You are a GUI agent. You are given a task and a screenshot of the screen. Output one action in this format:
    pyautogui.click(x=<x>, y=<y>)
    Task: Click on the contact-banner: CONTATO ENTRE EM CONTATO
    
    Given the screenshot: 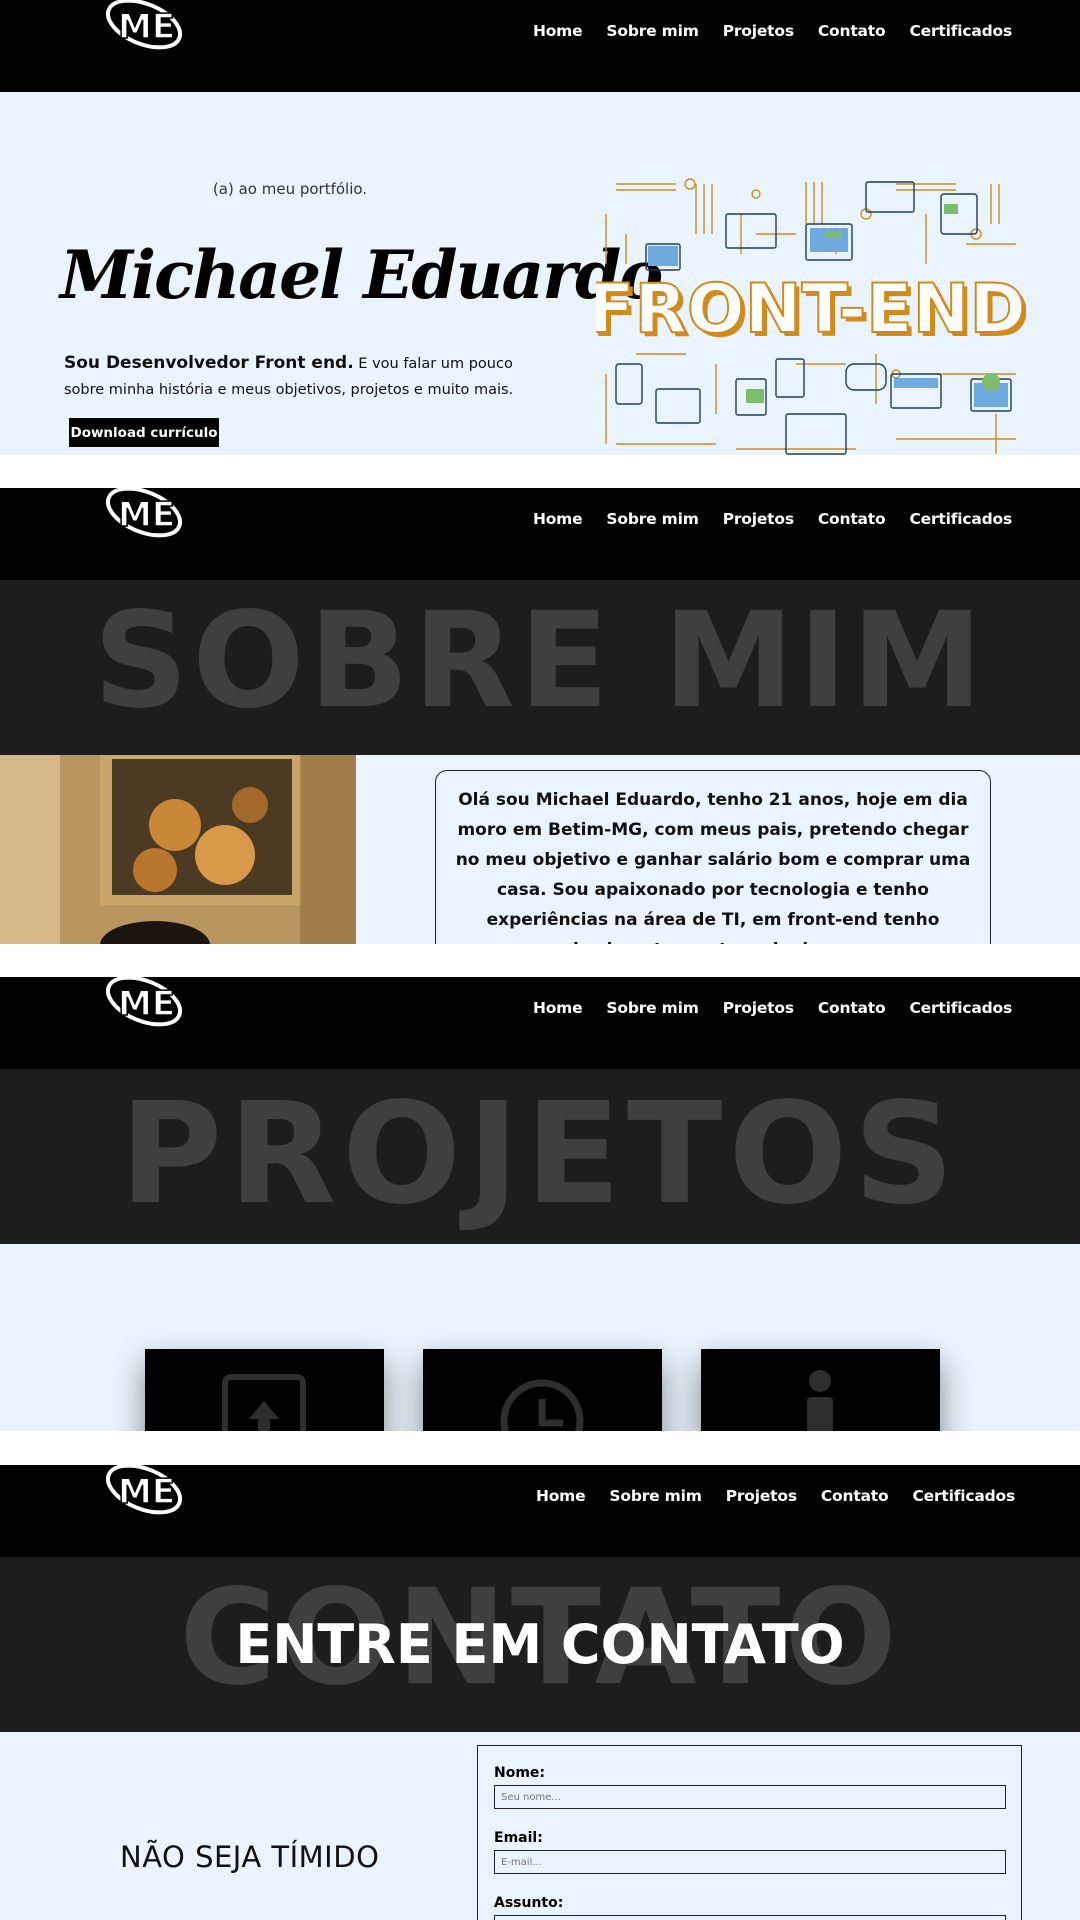 What is the action you would take?
    pyautogui.click(x=540, y=1644)
    